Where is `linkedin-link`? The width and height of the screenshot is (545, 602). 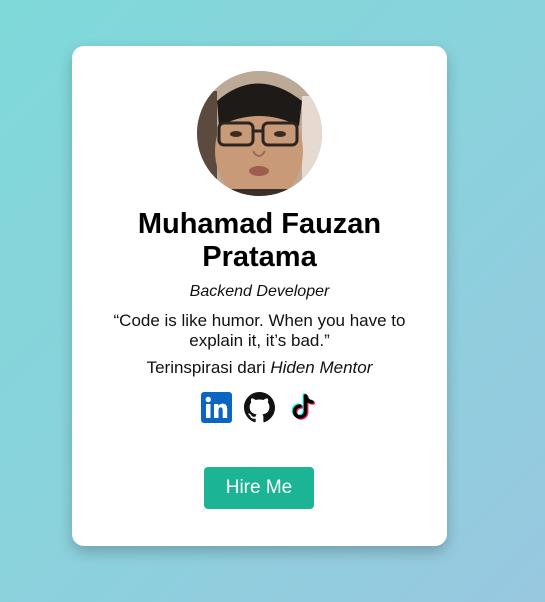
linkedin-link is located at coordinates (216, 407).